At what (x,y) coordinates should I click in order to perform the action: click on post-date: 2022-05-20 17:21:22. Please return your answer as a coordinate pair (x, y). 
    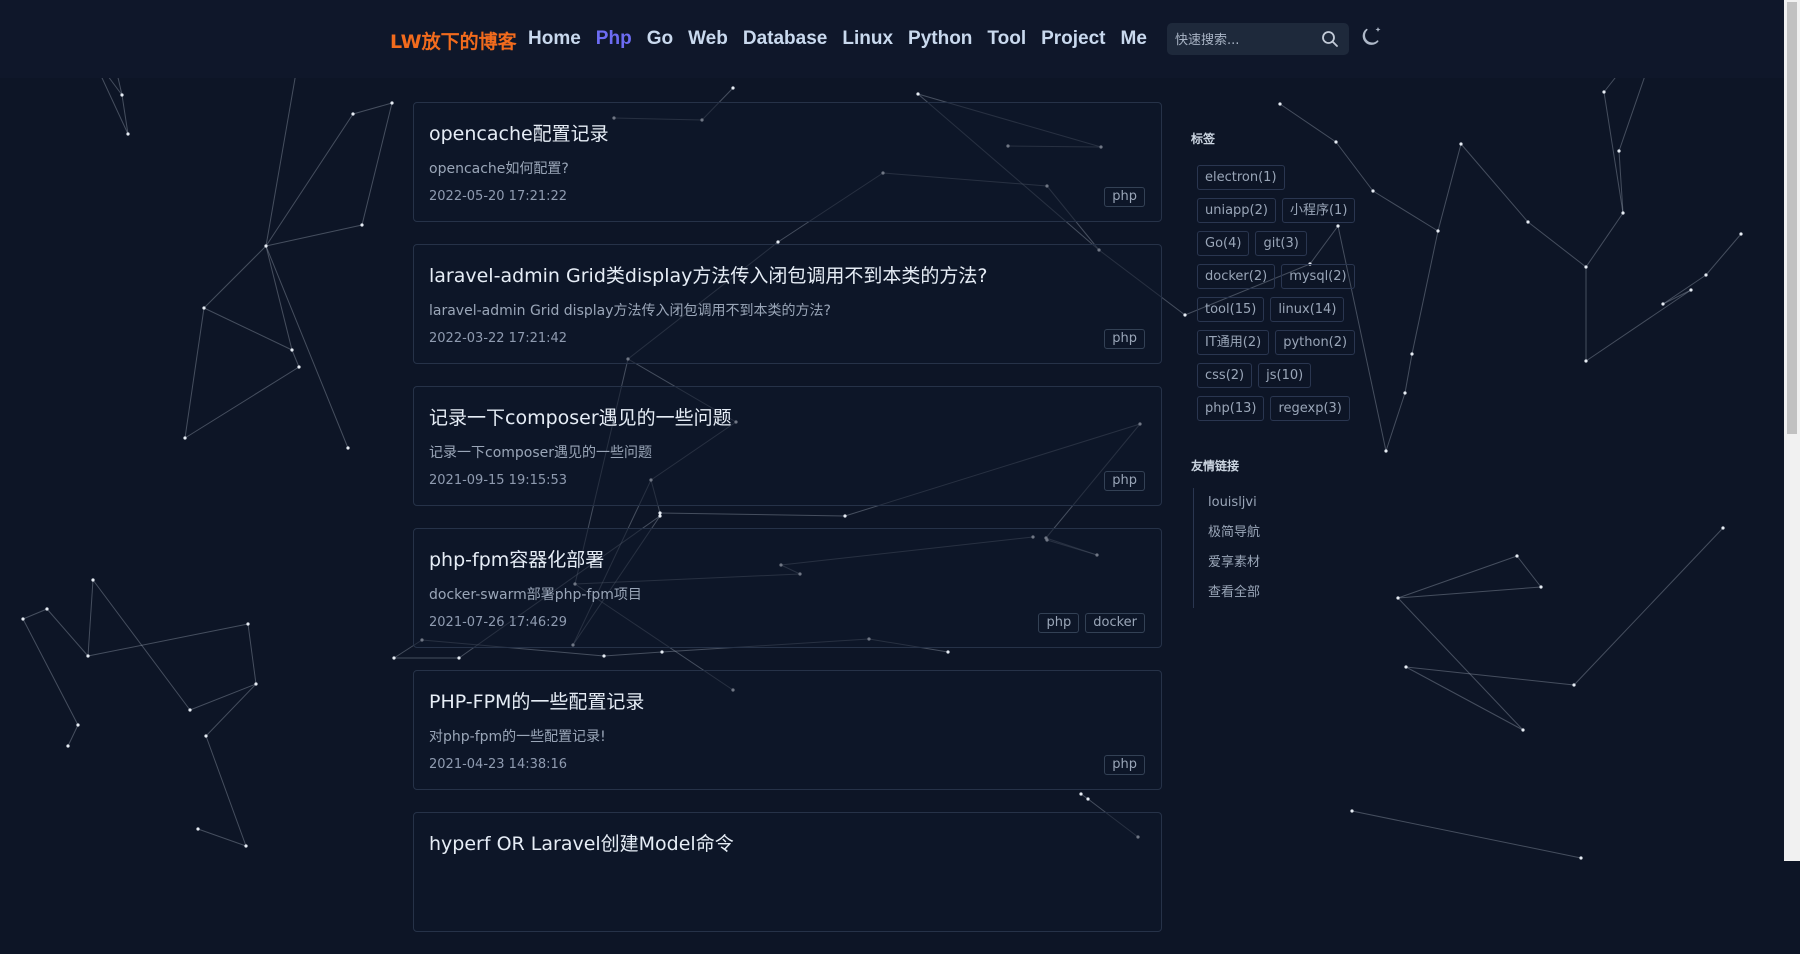
    Looking at the image, I should click on (498, 196).